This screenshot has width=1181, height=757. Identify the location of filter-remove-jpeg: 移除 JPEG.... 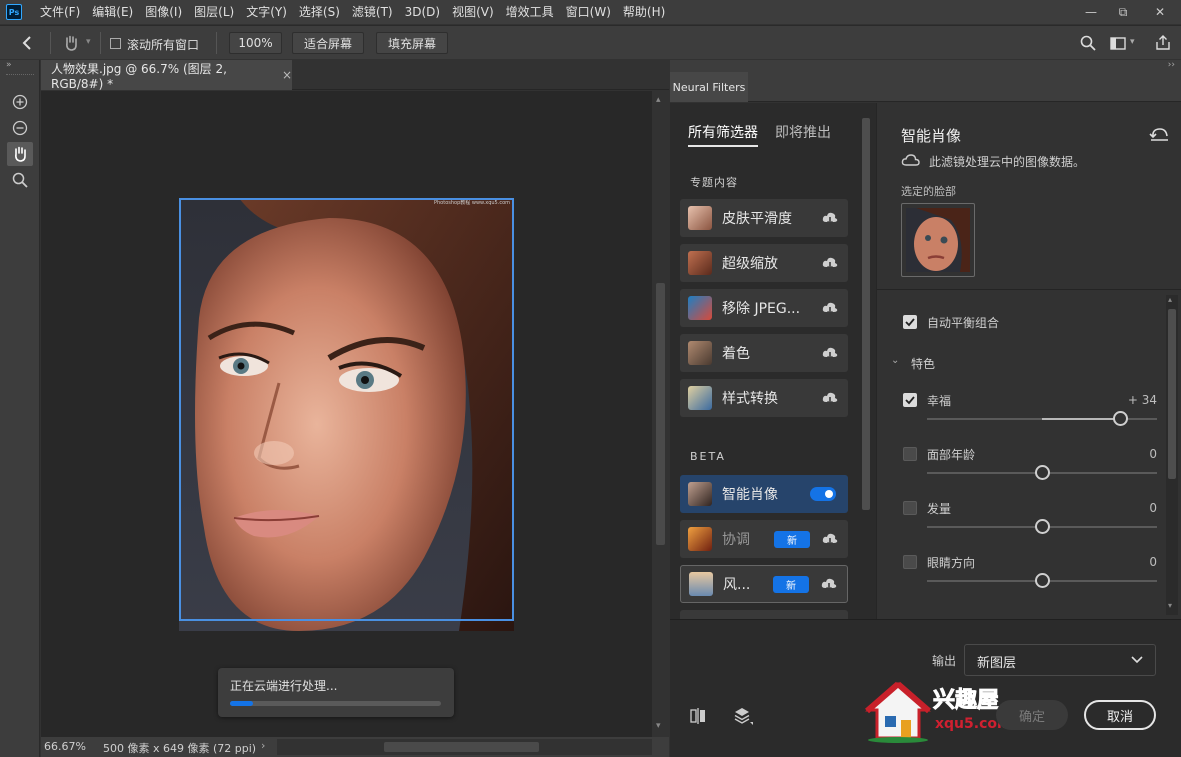
(764, 308).